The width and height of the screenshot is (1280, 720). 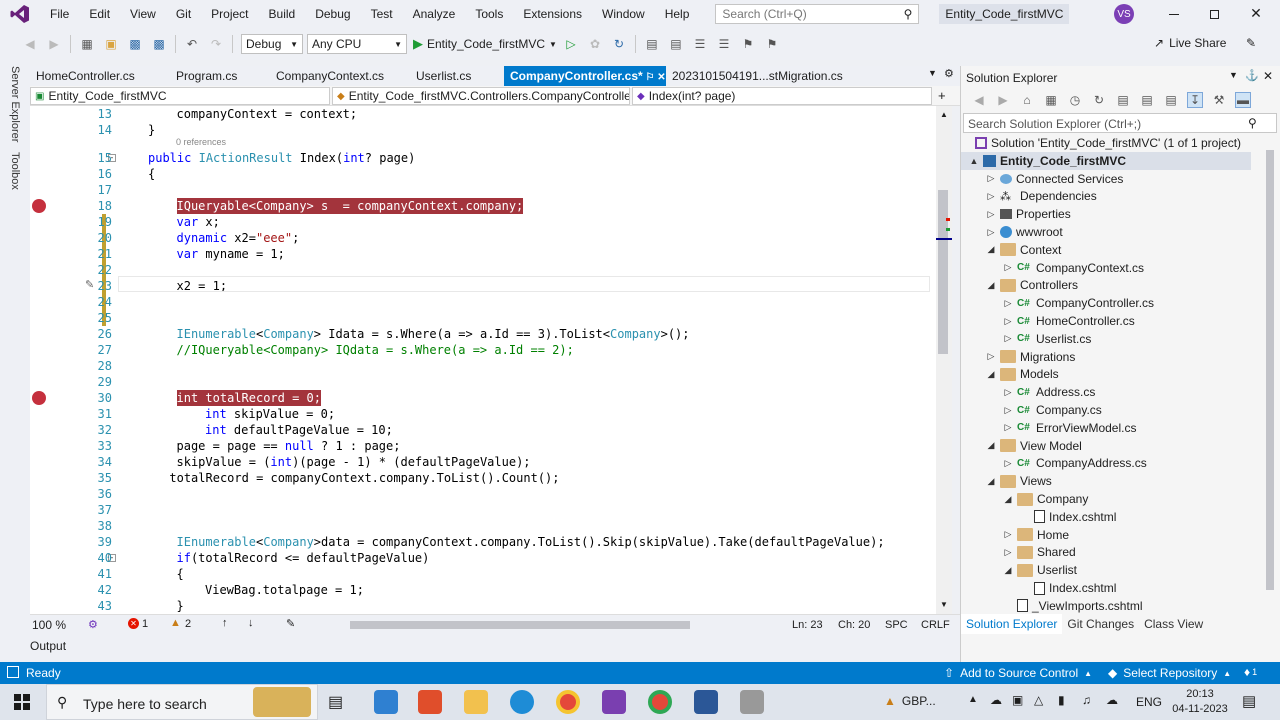 I want to click on bottom-tab-solution-explorer: Solution Explorer, so click(x=1012, y=624).